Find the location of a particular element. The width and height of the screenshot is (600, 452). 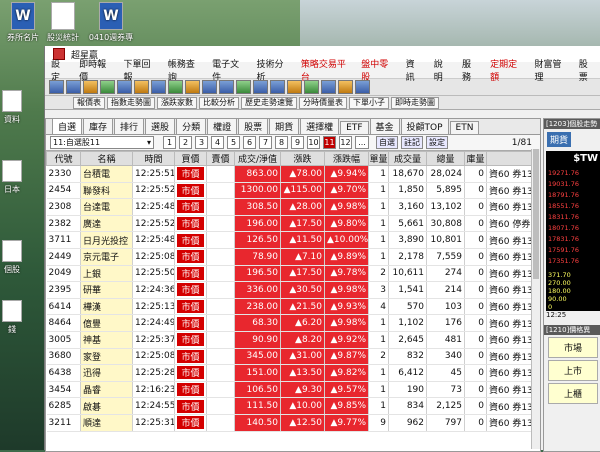

tab-4: 分類 is located at coordinates (191, 126).